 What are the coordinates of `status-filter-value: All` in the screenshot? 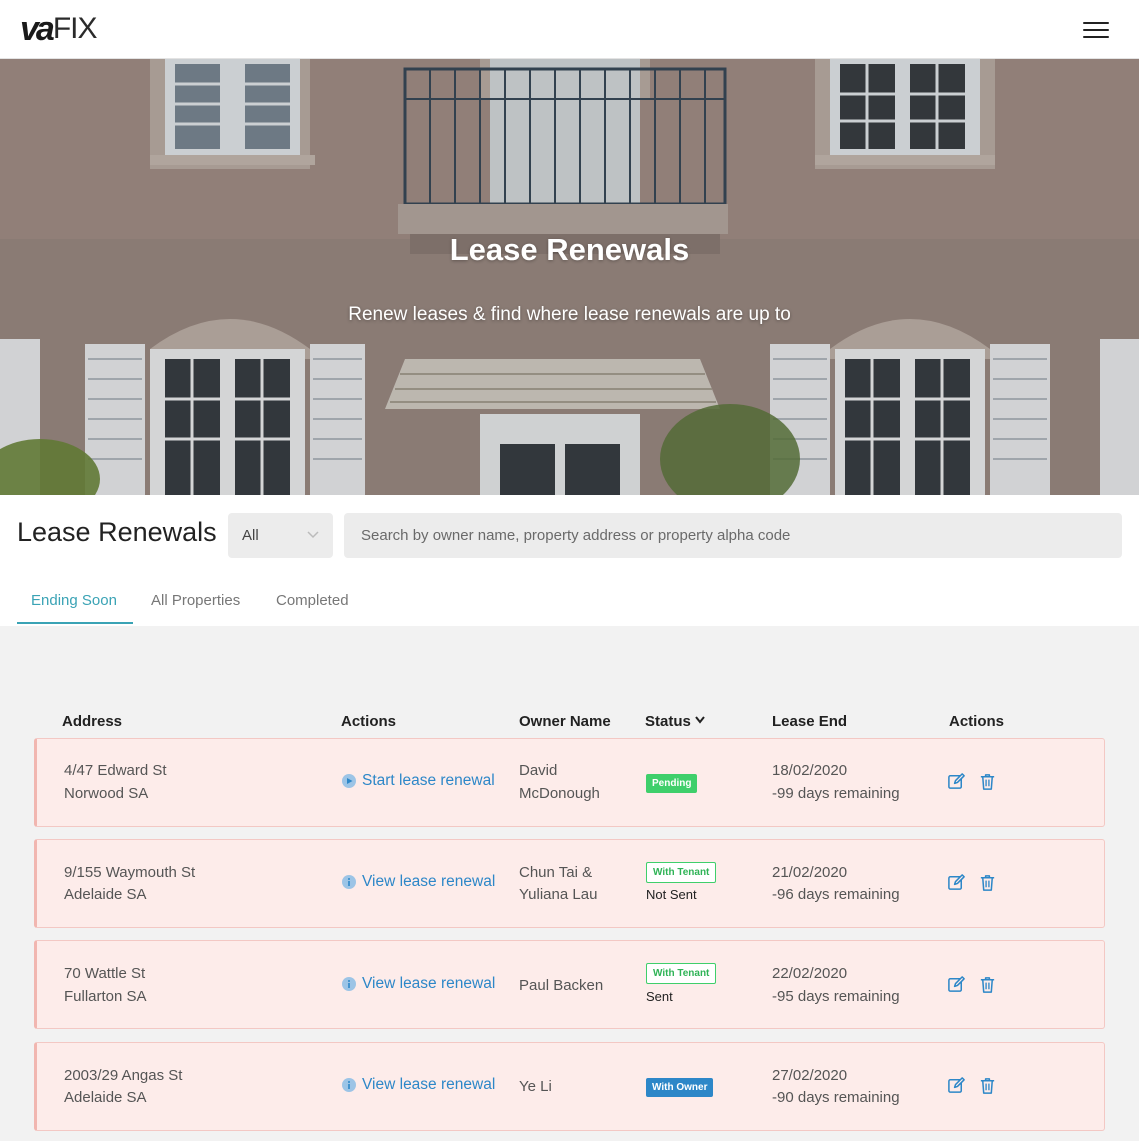 It's located at (250, 535).